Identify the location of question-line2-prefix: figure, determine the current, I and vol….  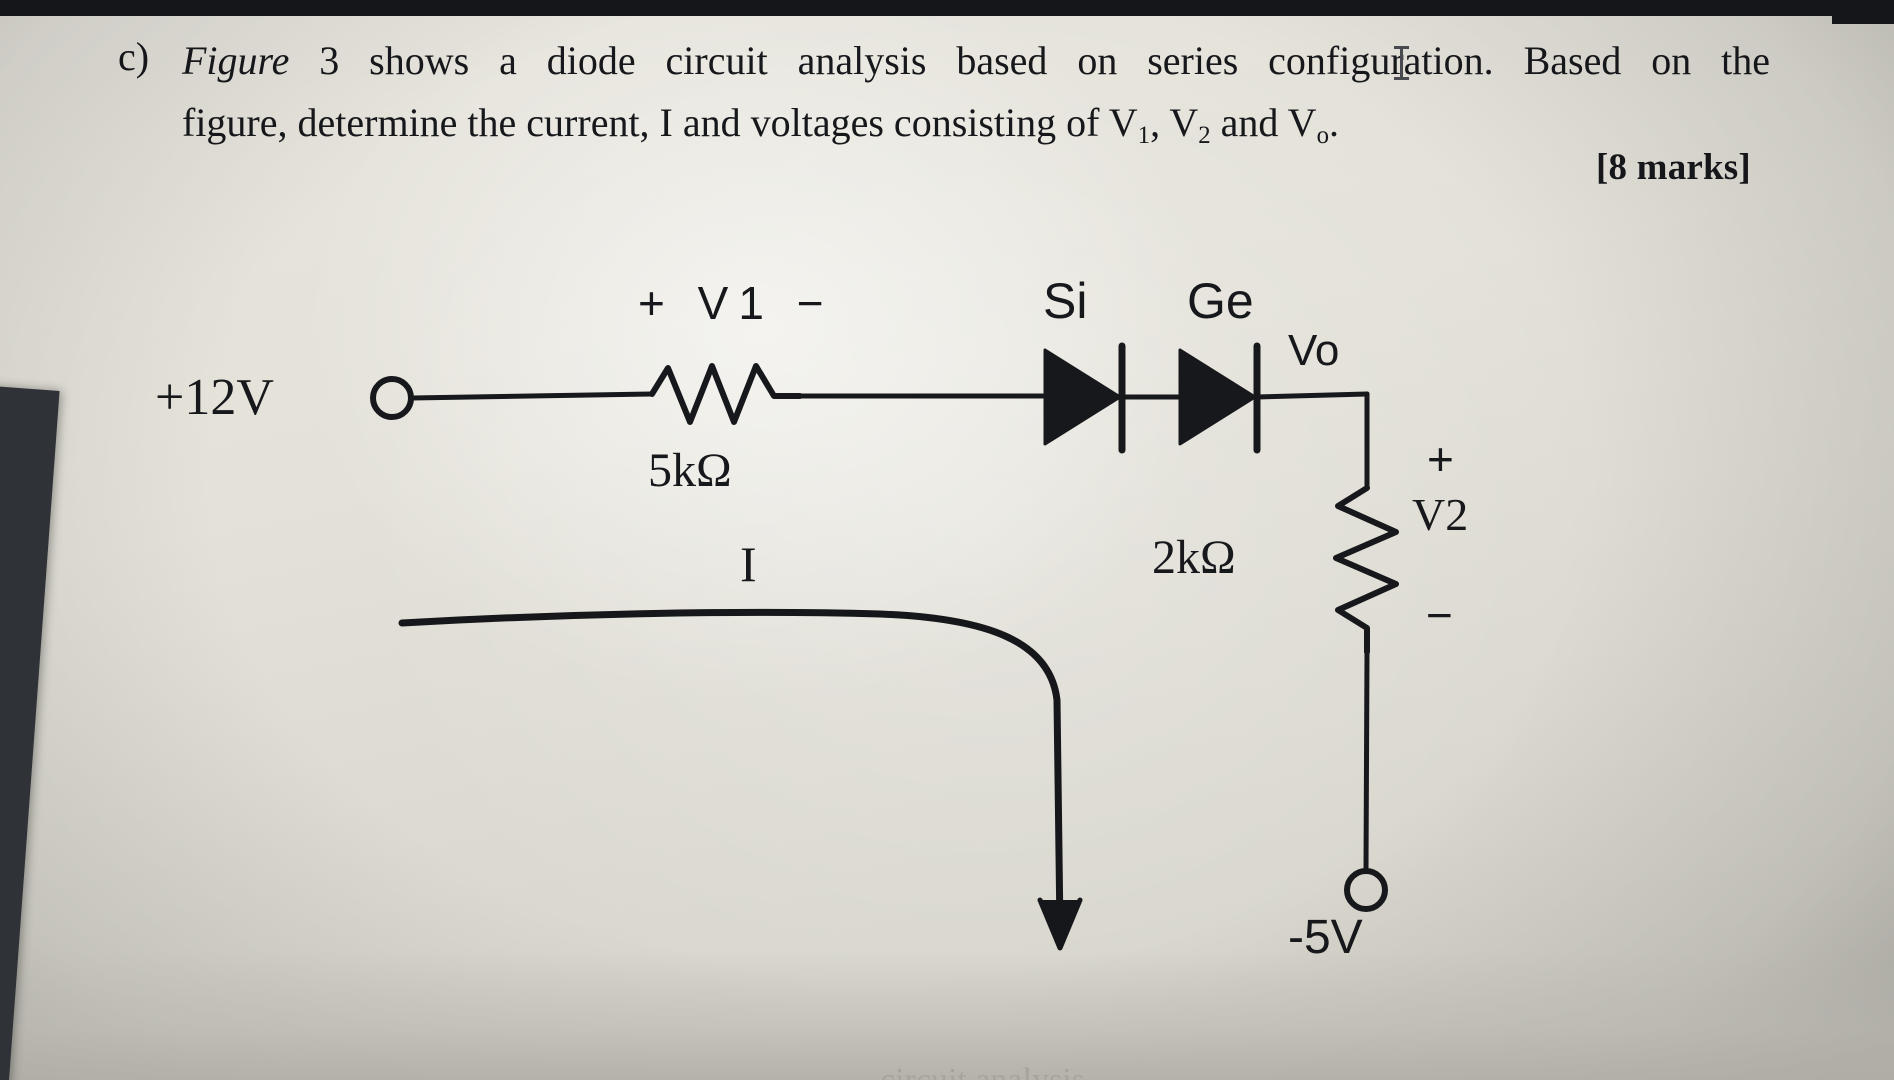
(660, 122).